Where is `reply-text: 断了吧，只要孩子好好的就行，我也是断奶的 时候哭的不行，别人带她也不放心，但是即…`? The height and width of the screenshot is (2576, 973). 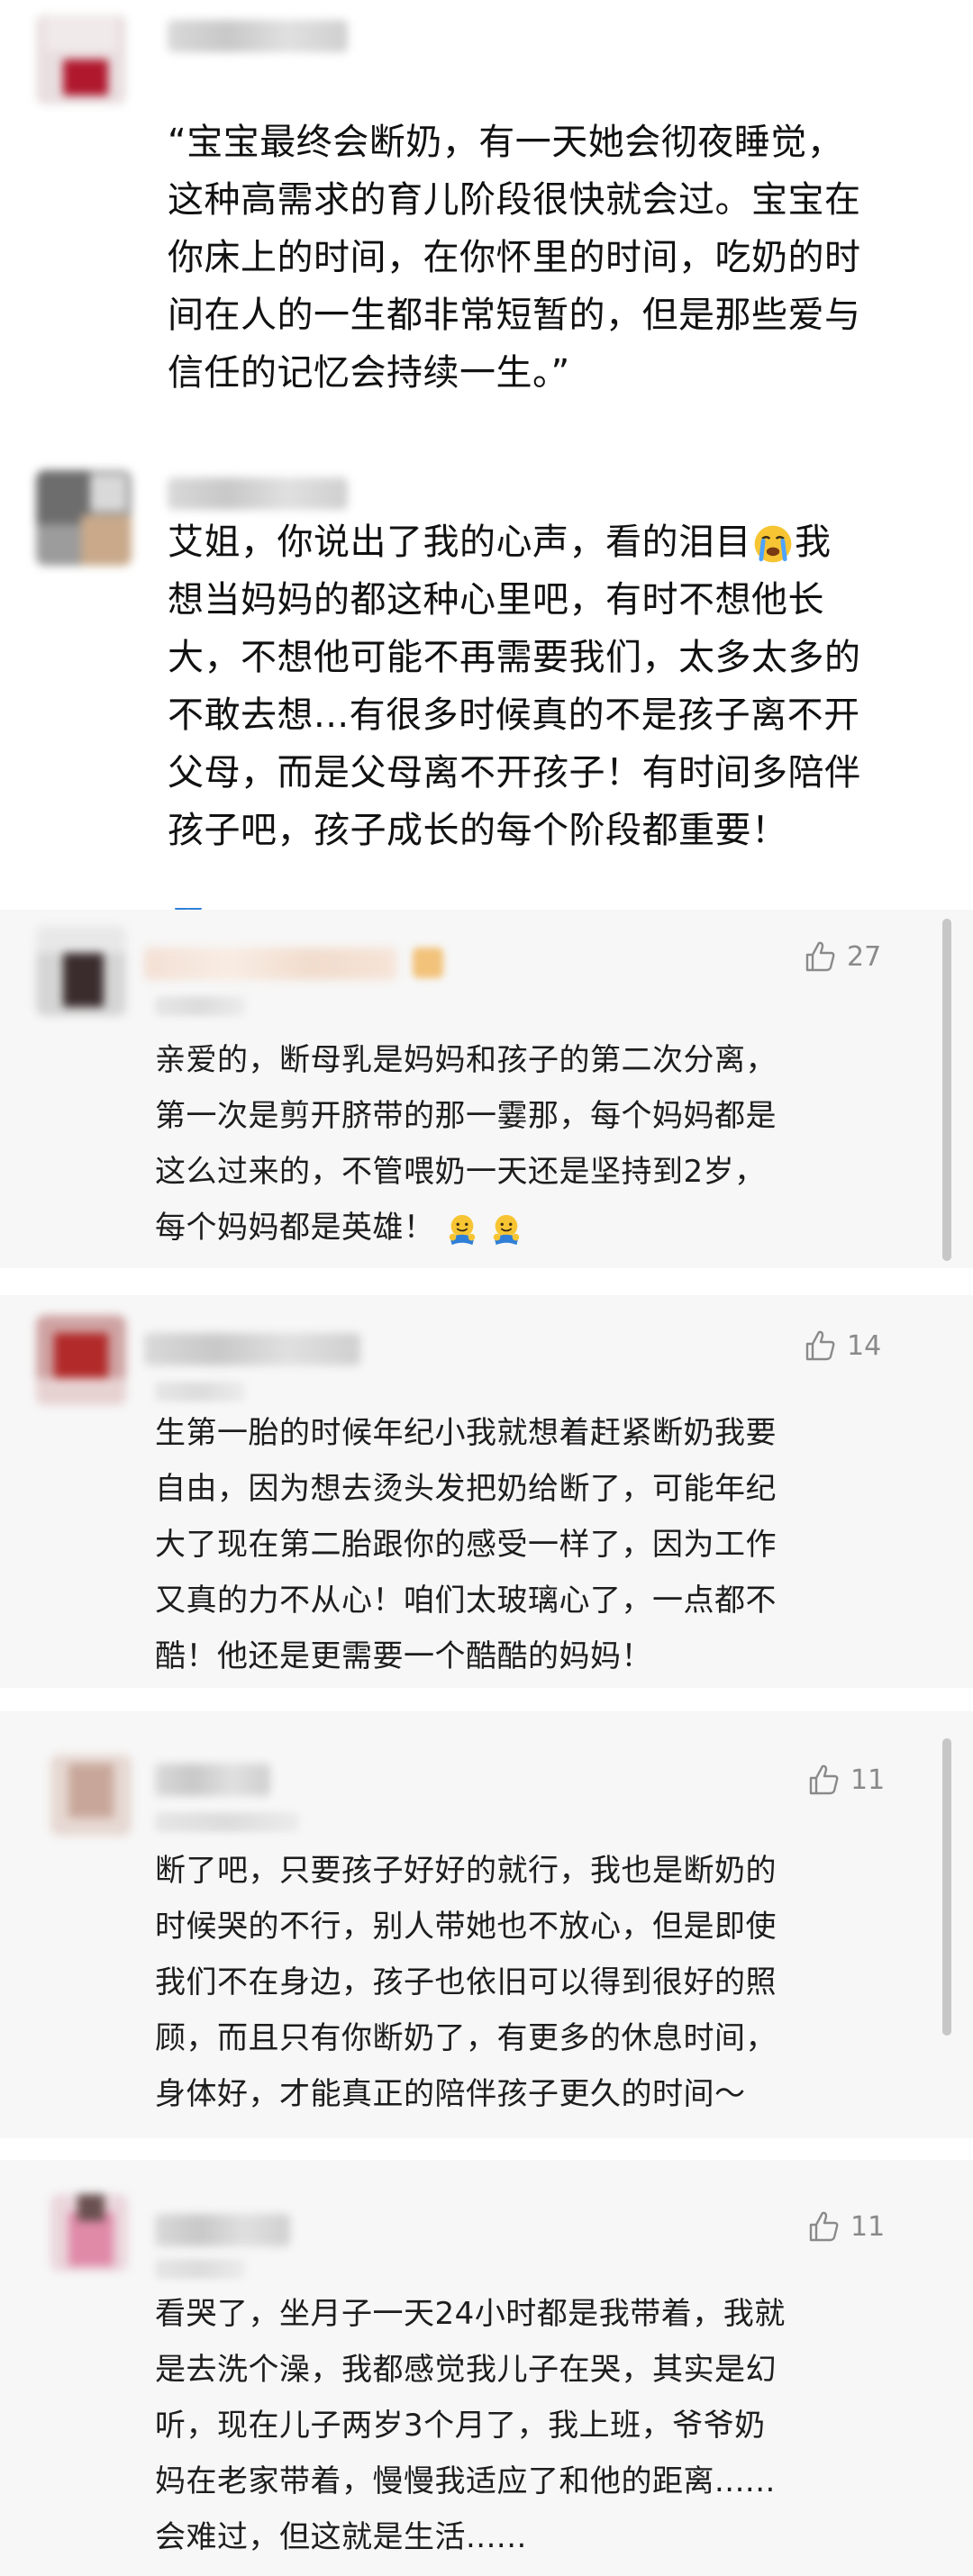
reply-text: 断了吧，只要孩子好好的就行，我也是断奶的 时候哭的不行，别人带她也不放心，但是即… is located at coordinates (466, 1982).